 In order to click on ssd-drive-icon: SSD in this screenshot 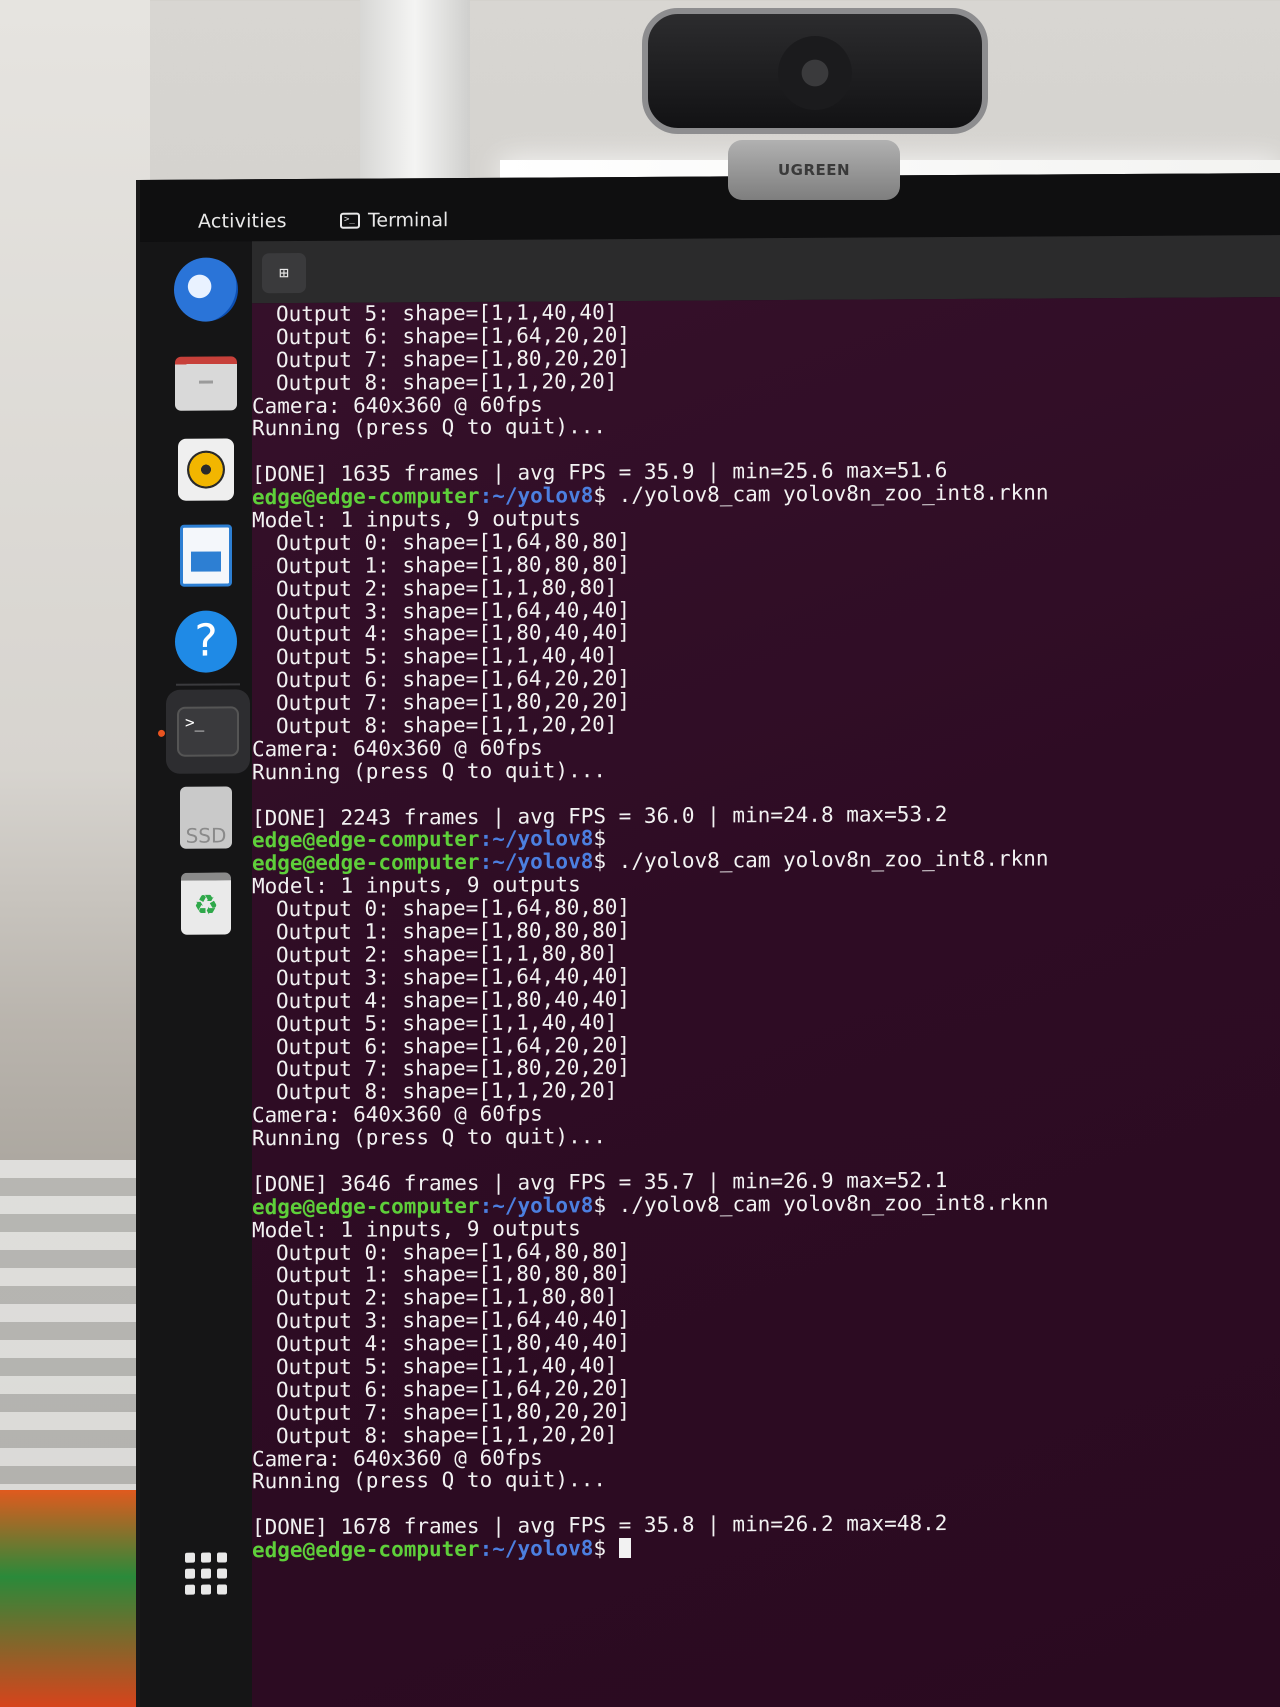, I will do `click(206, 817)`.